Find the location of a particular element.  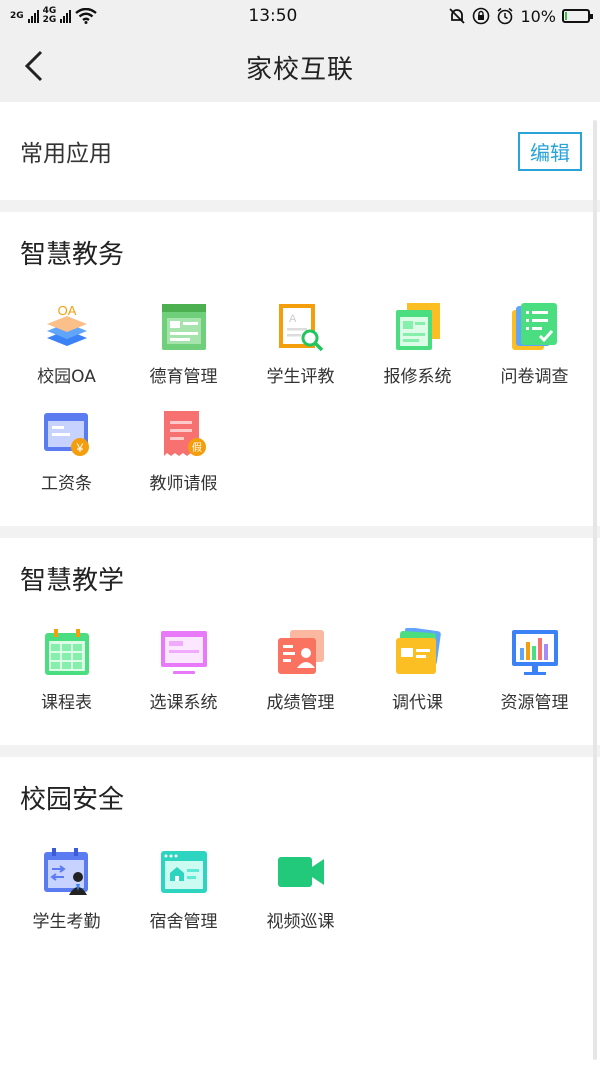

app-label: 学生评教 is located at coordinates (300, 377).